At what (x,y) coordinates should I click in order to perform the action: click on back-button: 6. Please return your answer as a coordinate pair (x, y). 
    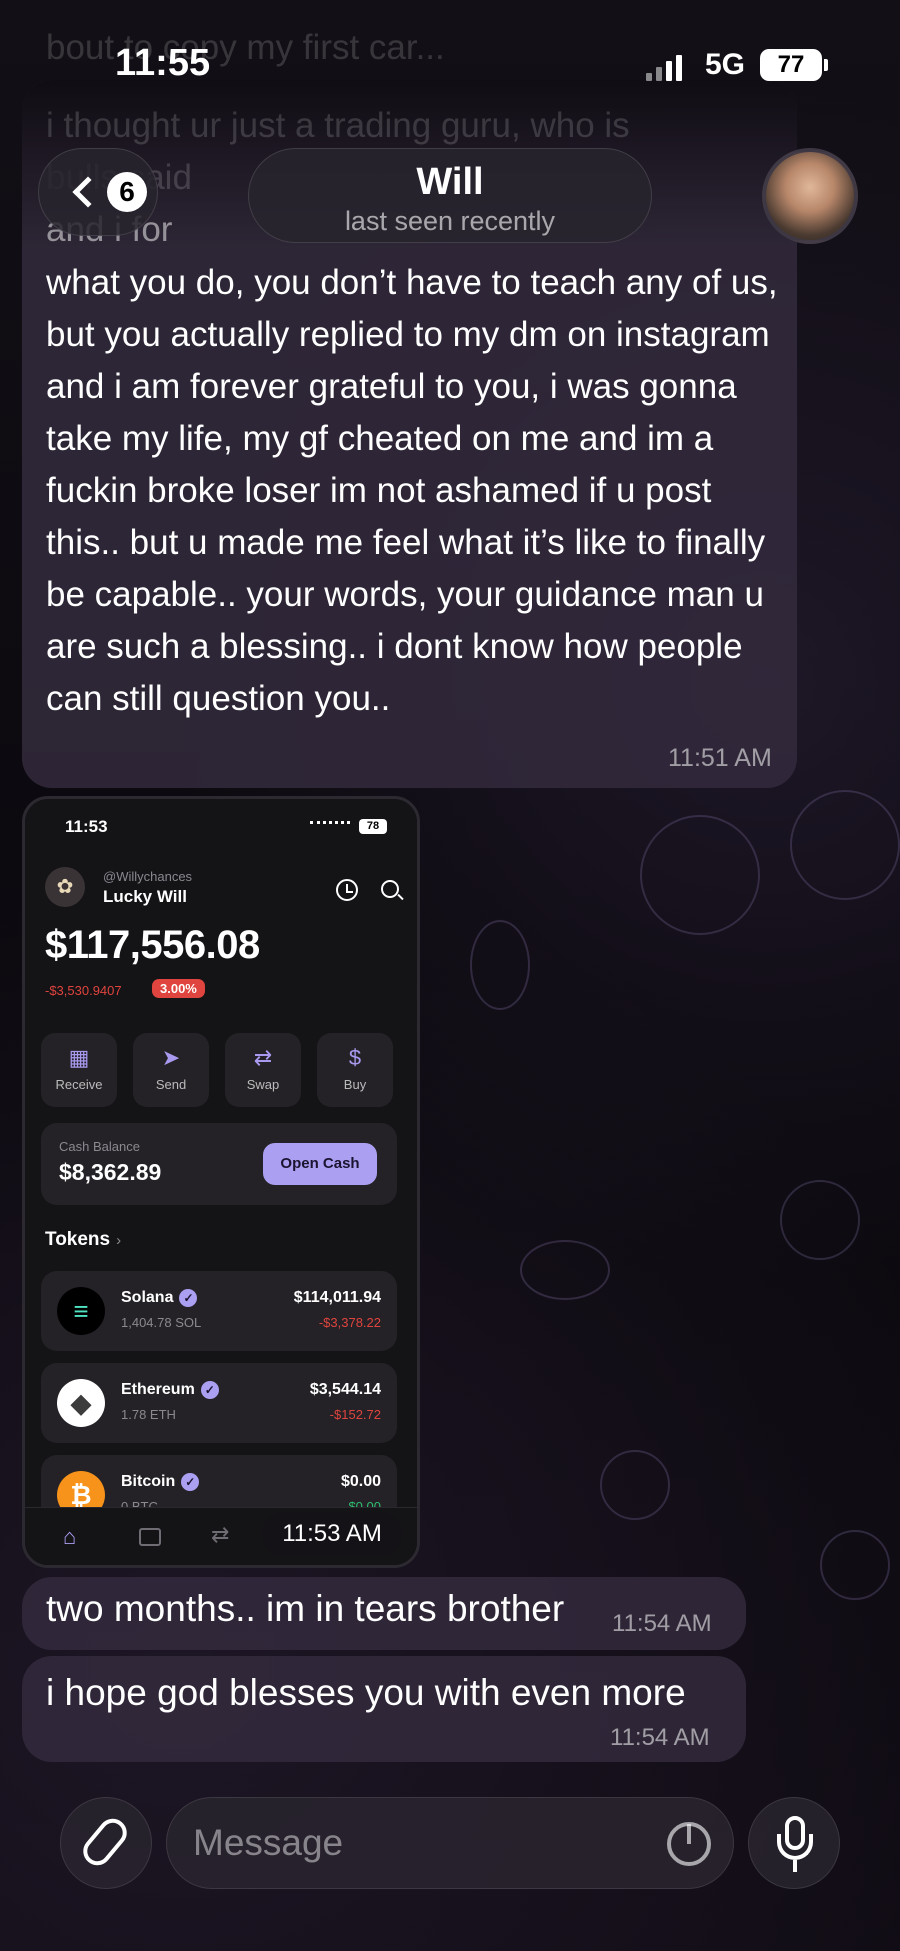
    Looking at the image, I should click on (98, 192).